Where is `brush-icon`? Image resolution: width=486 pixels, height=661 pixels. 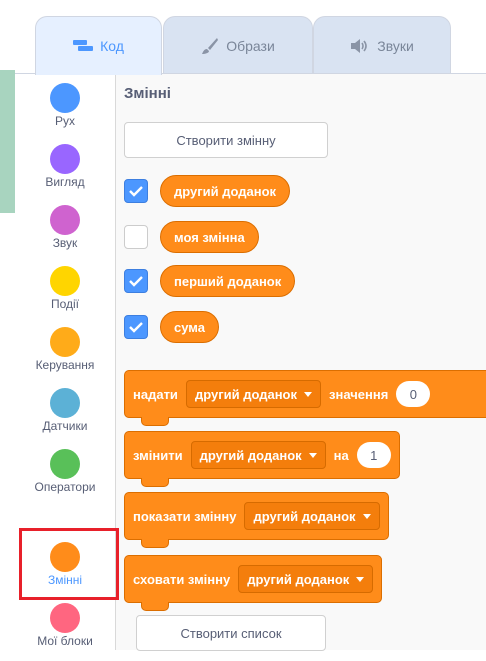
brush-icon is located at coordinates (210, 46).